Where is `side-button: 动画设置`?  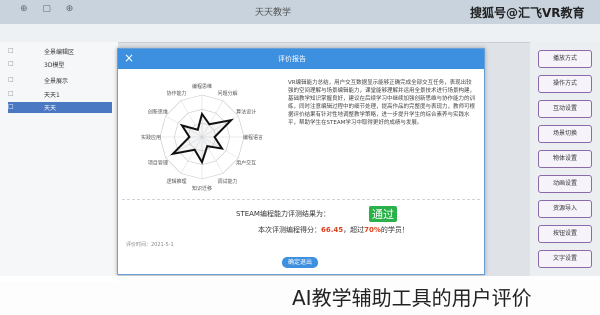
side-button: 动画设置 is located at coordinates (565, 184).